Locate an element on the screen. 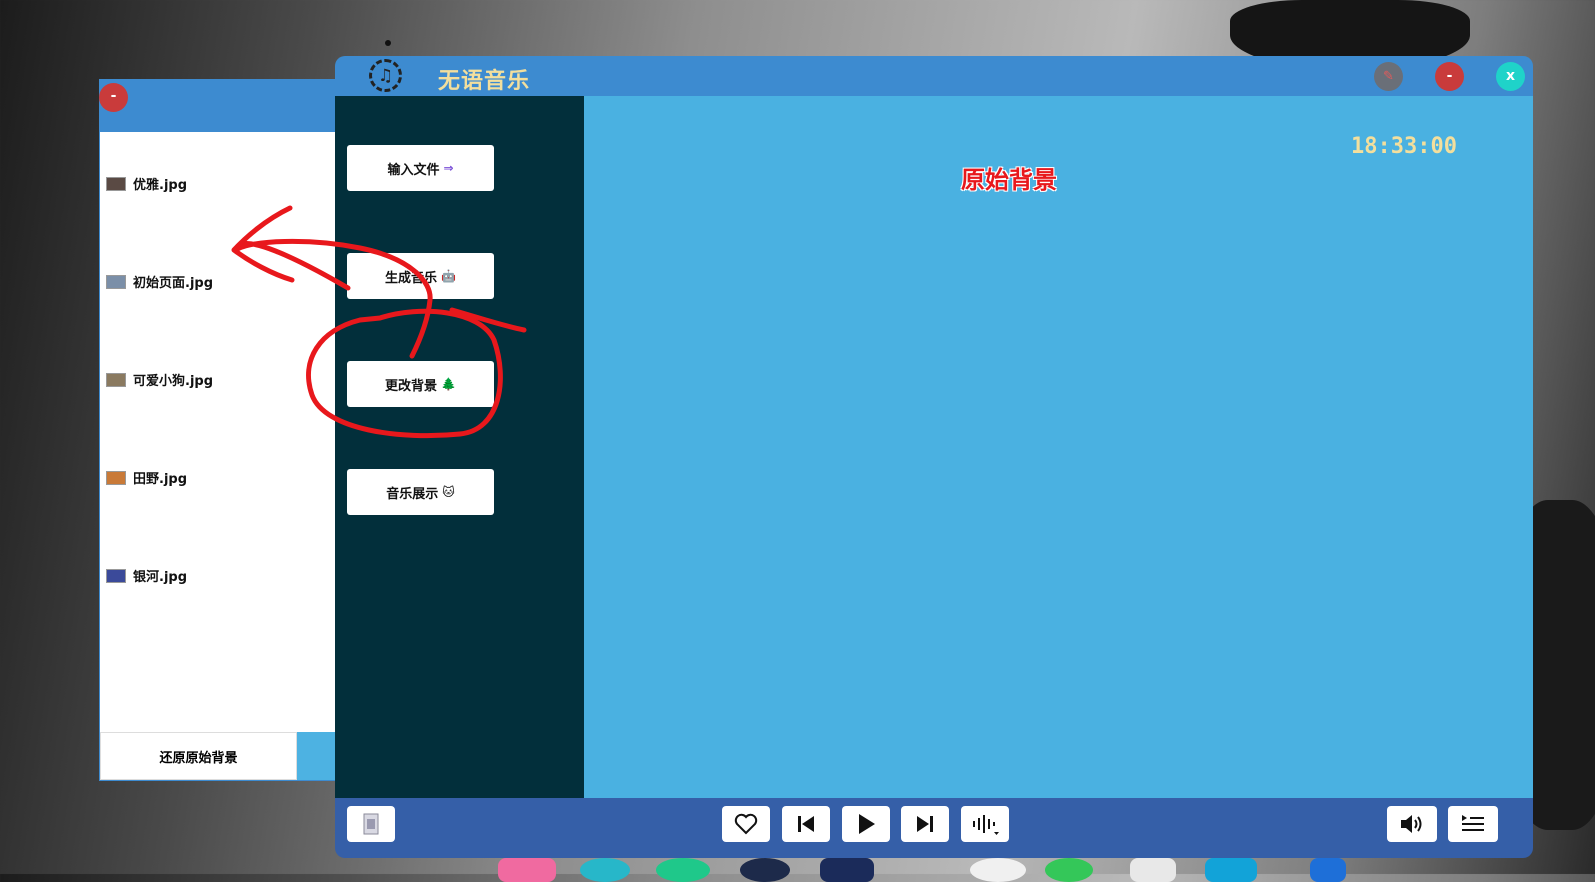 Image resolution: width=1595 pixels, height=882 pixels. pin-icon: ✎ is located at coordinates (1388, 76).